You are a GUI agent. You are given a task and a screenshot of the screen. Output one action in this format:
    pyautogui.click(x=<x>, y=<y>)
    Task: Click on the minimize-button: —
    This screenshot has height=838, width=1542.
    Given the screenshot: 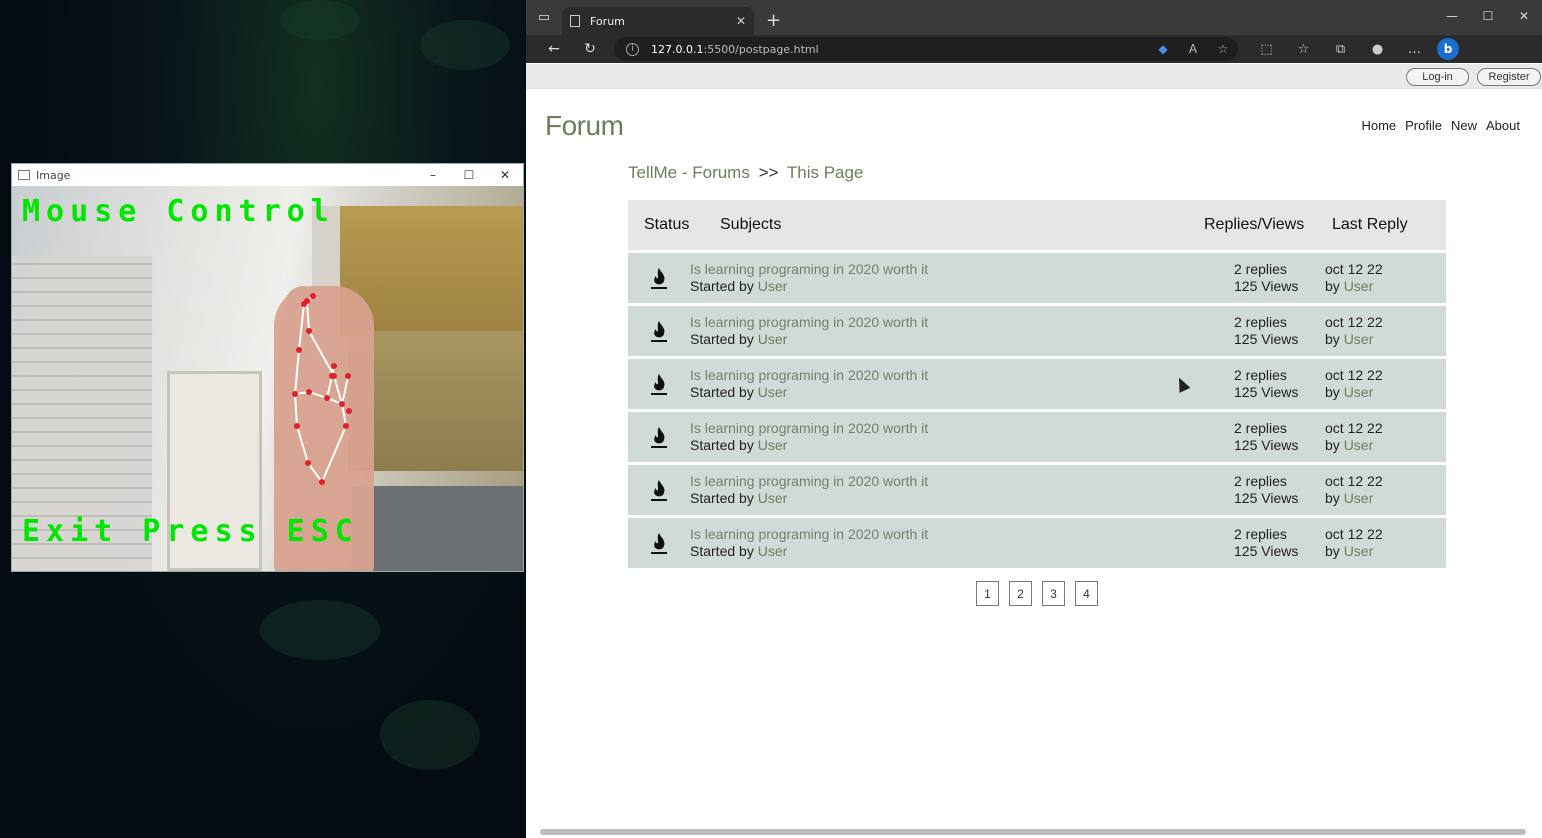 What is the action you would take?
    pyautogui.click(x=1452, y=16)
    